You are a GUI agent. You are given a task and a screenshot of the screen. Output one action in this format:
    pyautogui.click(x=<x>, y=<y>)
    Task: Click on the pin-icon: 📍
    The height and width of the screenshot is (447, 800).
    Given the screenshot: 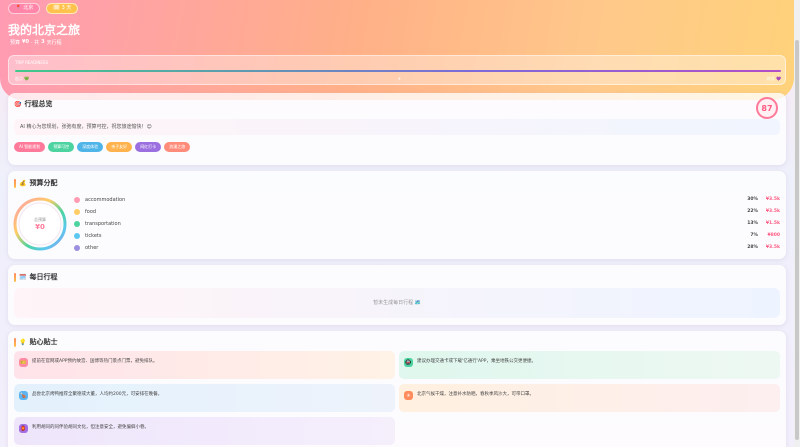 What is the action you would take?
    pyautogui.click(x=18, y=8)
    